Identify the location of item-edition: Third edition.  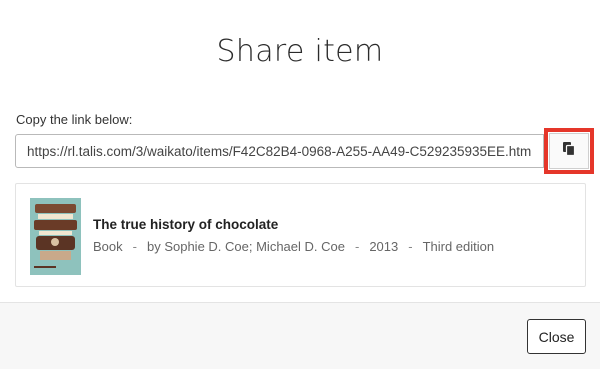
(458, 246).